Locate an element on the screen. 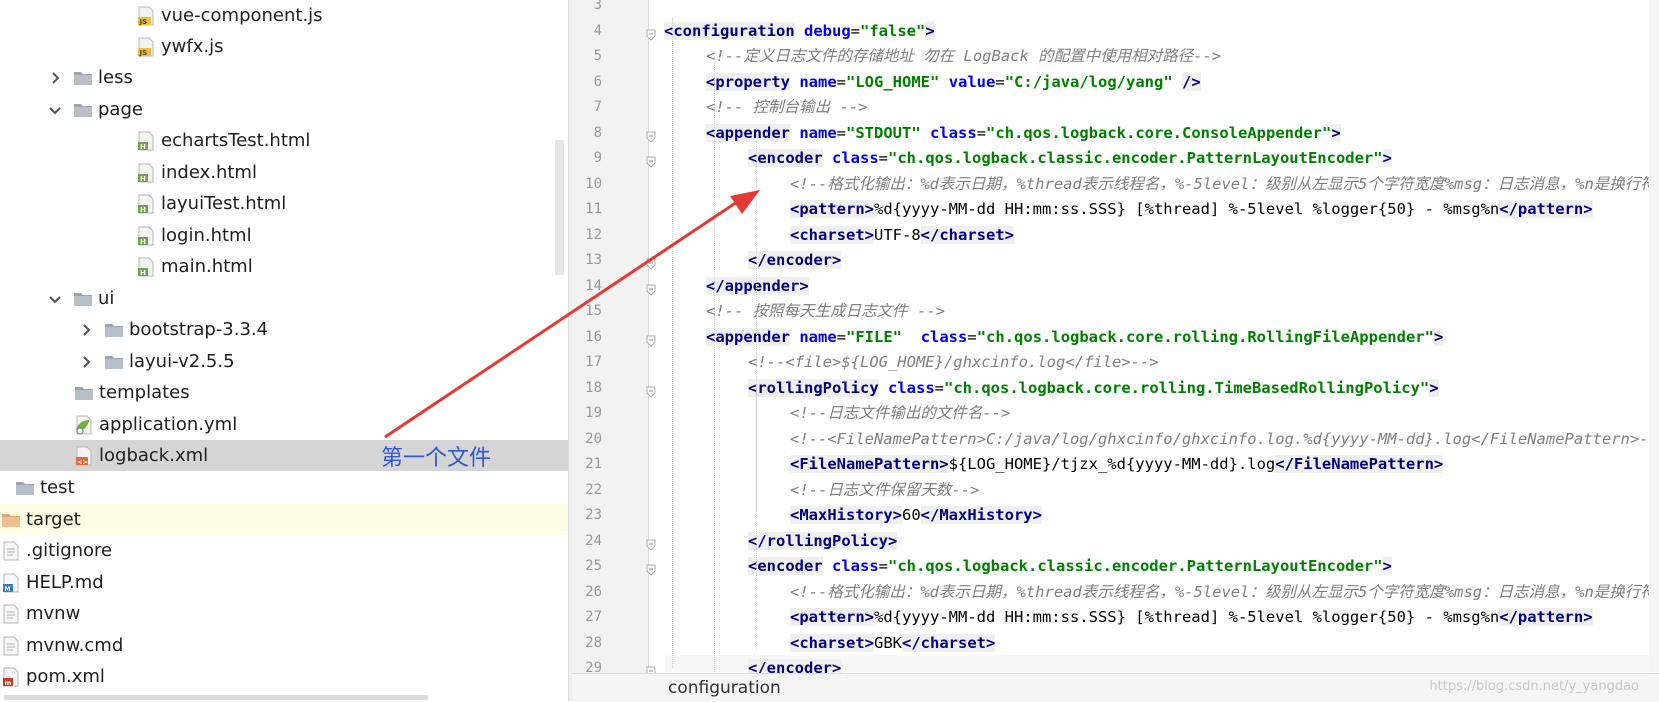  tree-item-index-html: Hindex.html is located at coordinates (284, 172).